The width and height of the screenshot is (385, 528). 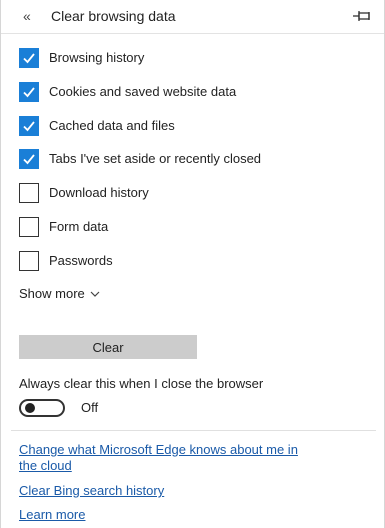 I want to click on pin-button, so click(x=362, y=16).